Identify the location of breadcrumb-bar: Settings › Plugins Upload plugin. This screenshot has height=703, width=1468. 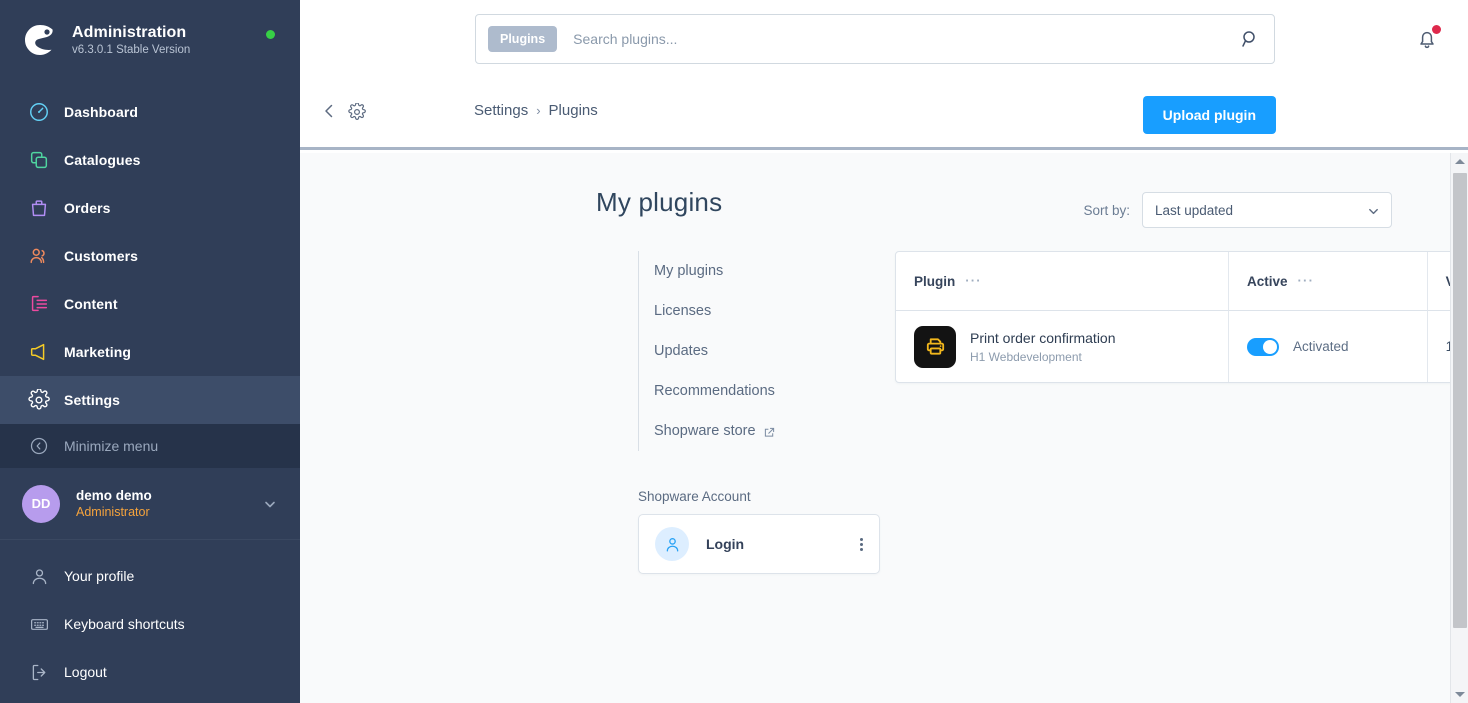
(884, 114).